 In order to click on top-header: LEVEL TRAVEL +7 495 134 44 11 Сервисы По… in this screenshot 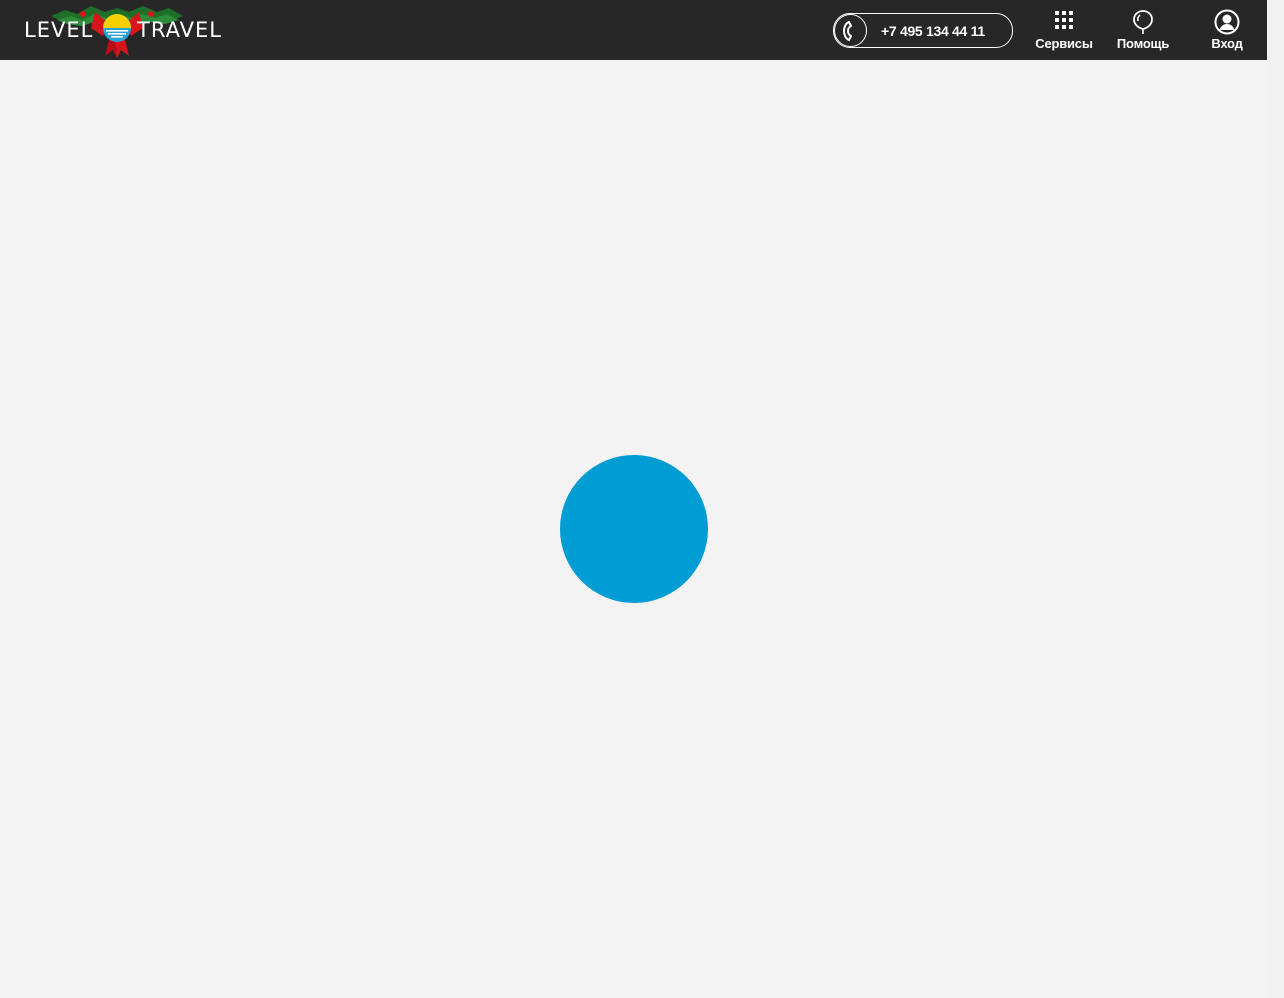, I will do `click(633, 30)`.